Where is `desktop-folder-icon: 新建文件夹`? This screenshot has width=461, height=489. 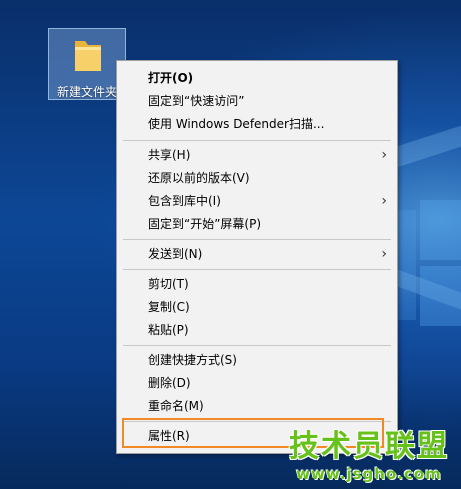
desktop-folder-icon: 新建文件夹 is located at coordinates (87, 64).